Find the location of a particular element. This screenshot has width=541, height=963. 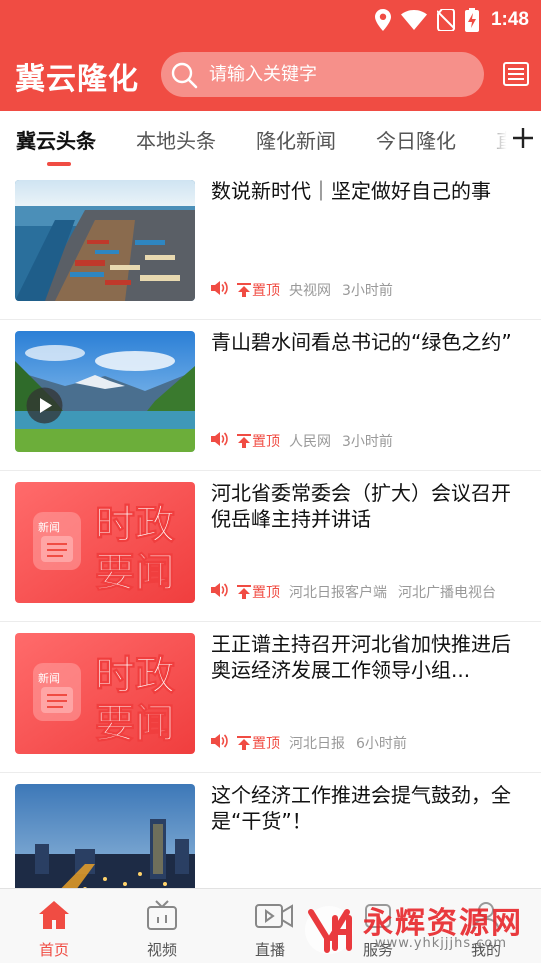

news-title: 这个经济工作推进会提气鼓劲，全是“干货”！ is located at coordinates (370, 808).